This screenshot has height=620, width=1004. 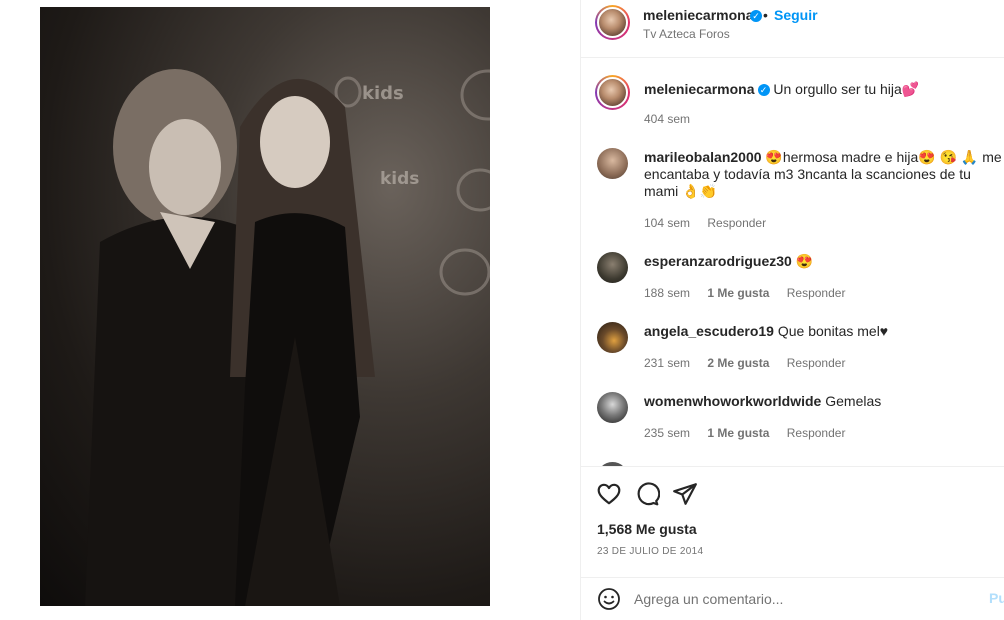 I want to click on comment-text: 😍, so click(x=804, y=261).